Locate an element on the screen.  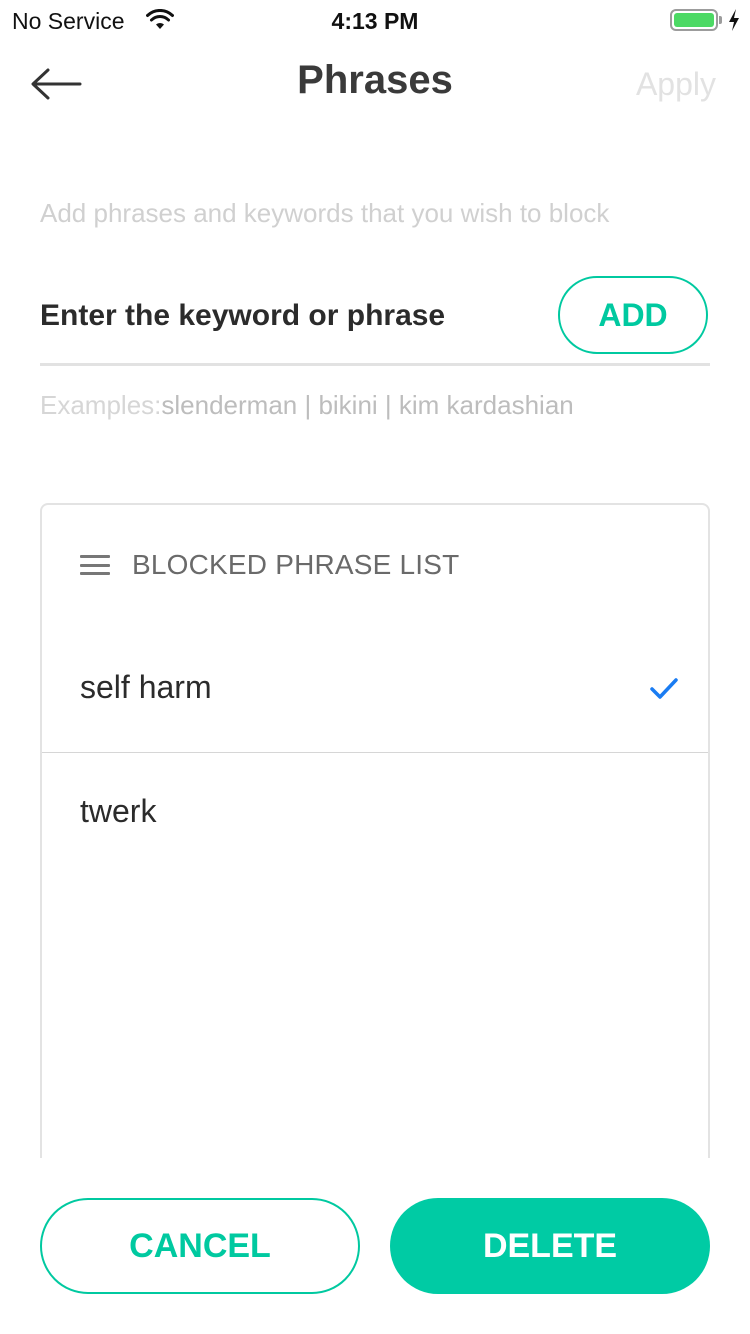
battery-level is located at coordinates (694, 20).